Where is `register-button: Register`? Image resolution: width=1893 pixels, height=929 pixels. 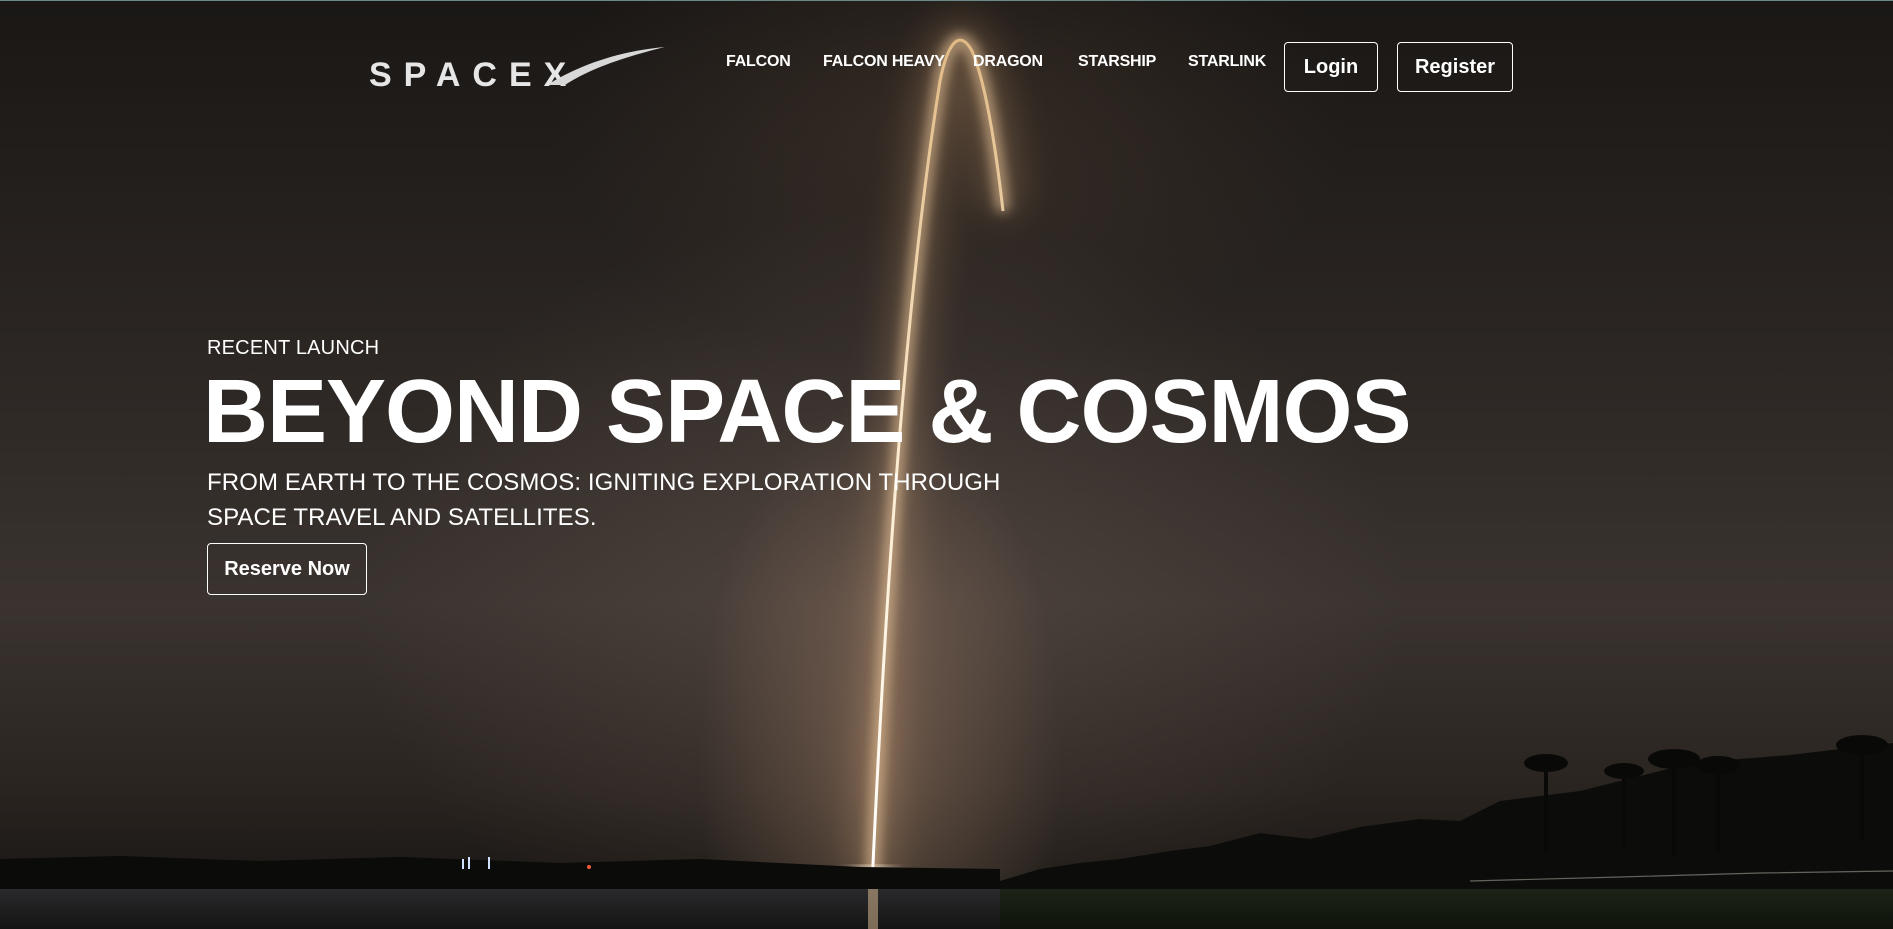
register-button: Register is located at coordinates (1455, 67).